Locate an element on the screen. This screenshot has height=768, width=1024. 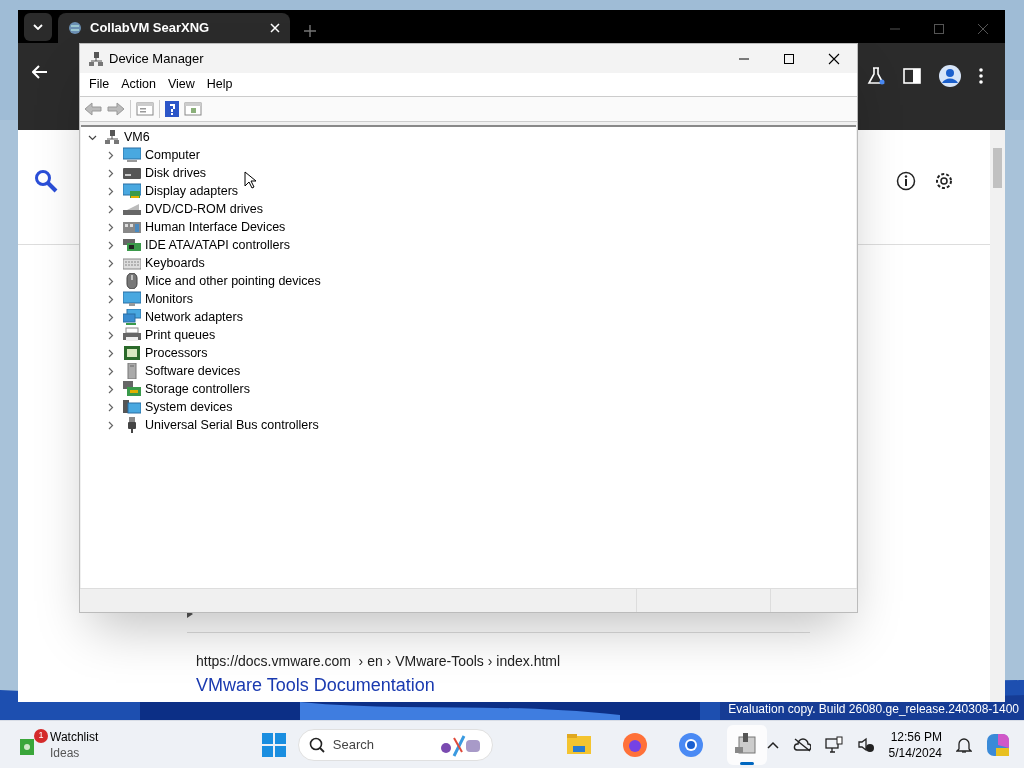
browser-tab: CollabVM SearXNG is located at coordinates (174, 28).